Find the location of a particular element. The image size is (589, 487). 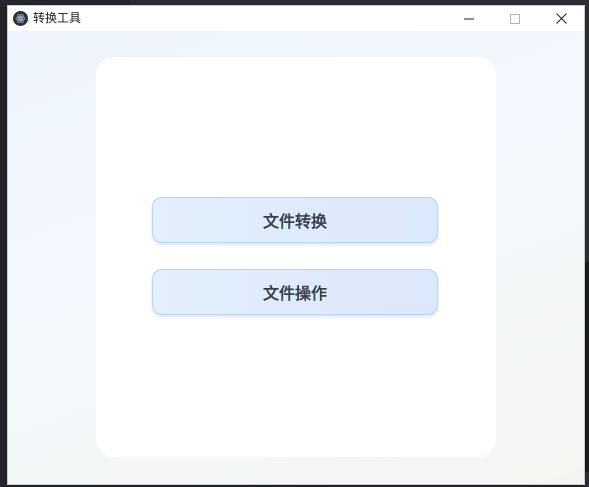

close-button is located at coordinates (561, 18).